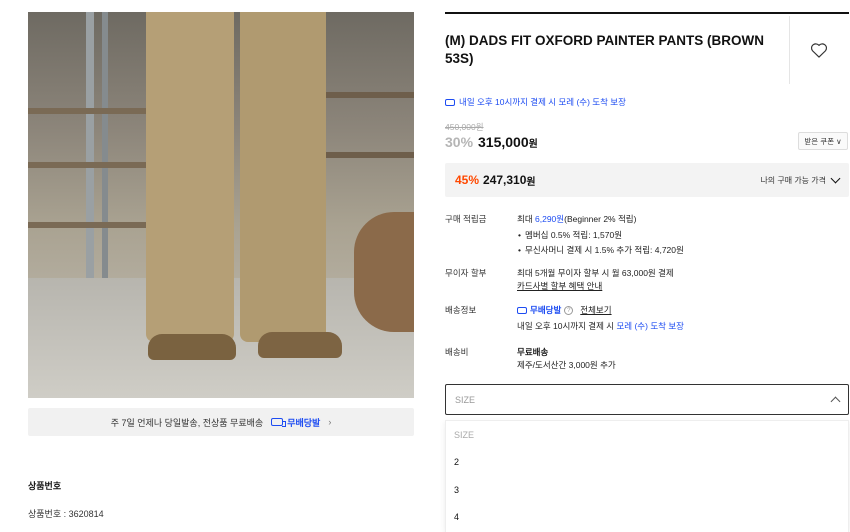 The width and height of the screenshot is (850, 532). Describe the element at coordinates (467, 180) in the screenshot. I see `my-discount-rate: 45%` at that location.